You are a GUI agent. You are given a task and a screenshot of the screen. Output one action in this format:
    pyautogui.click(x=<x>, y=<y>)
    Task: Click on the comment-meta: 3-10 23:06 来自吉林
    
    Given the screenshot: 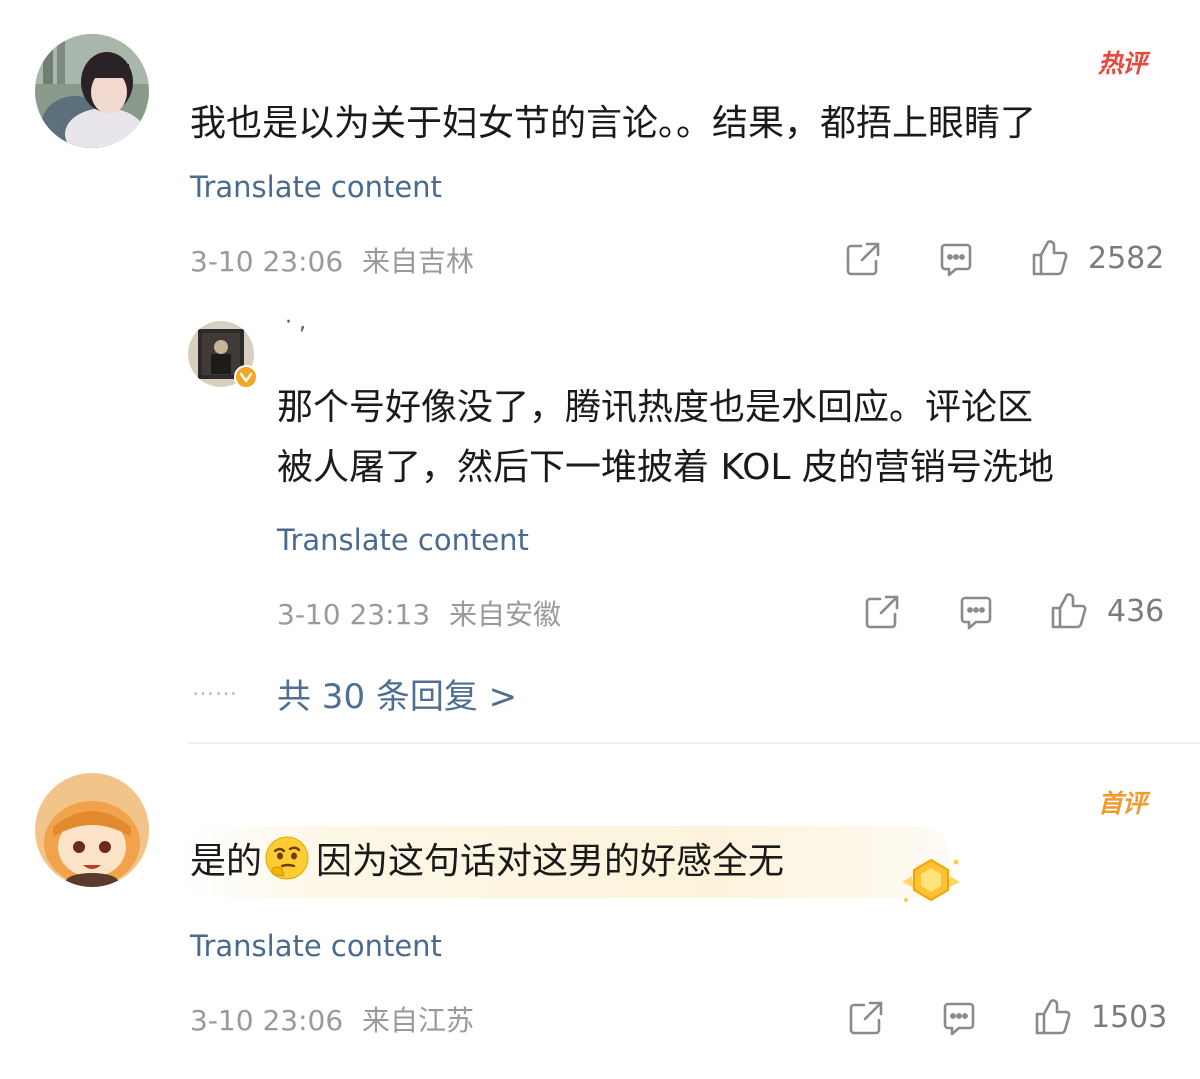 What is the action you would take?
    pyautogui.click(x=332, y=260)
    